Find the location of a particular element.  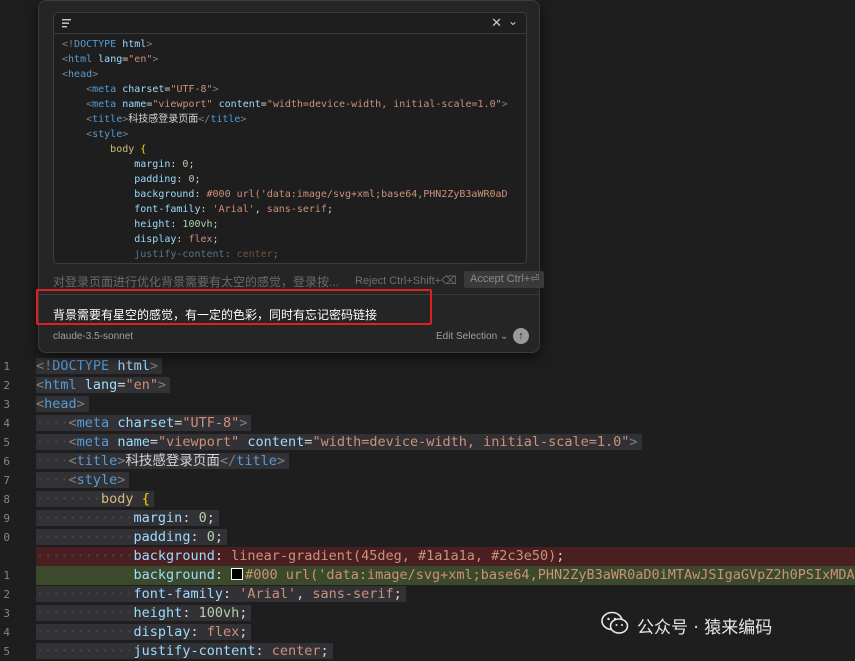

code-line: justify-content: center; is located at coordinates (294, 254).